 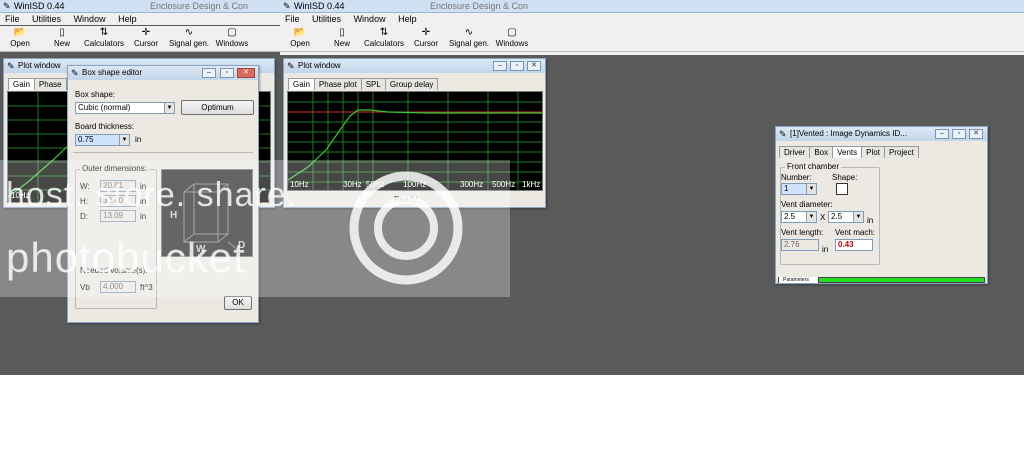 What do you see at coordinates (125, 108) in the screenshot?
I see `box-shape-select: Cubic (normal) ▼` at bounding box center [125, 108].